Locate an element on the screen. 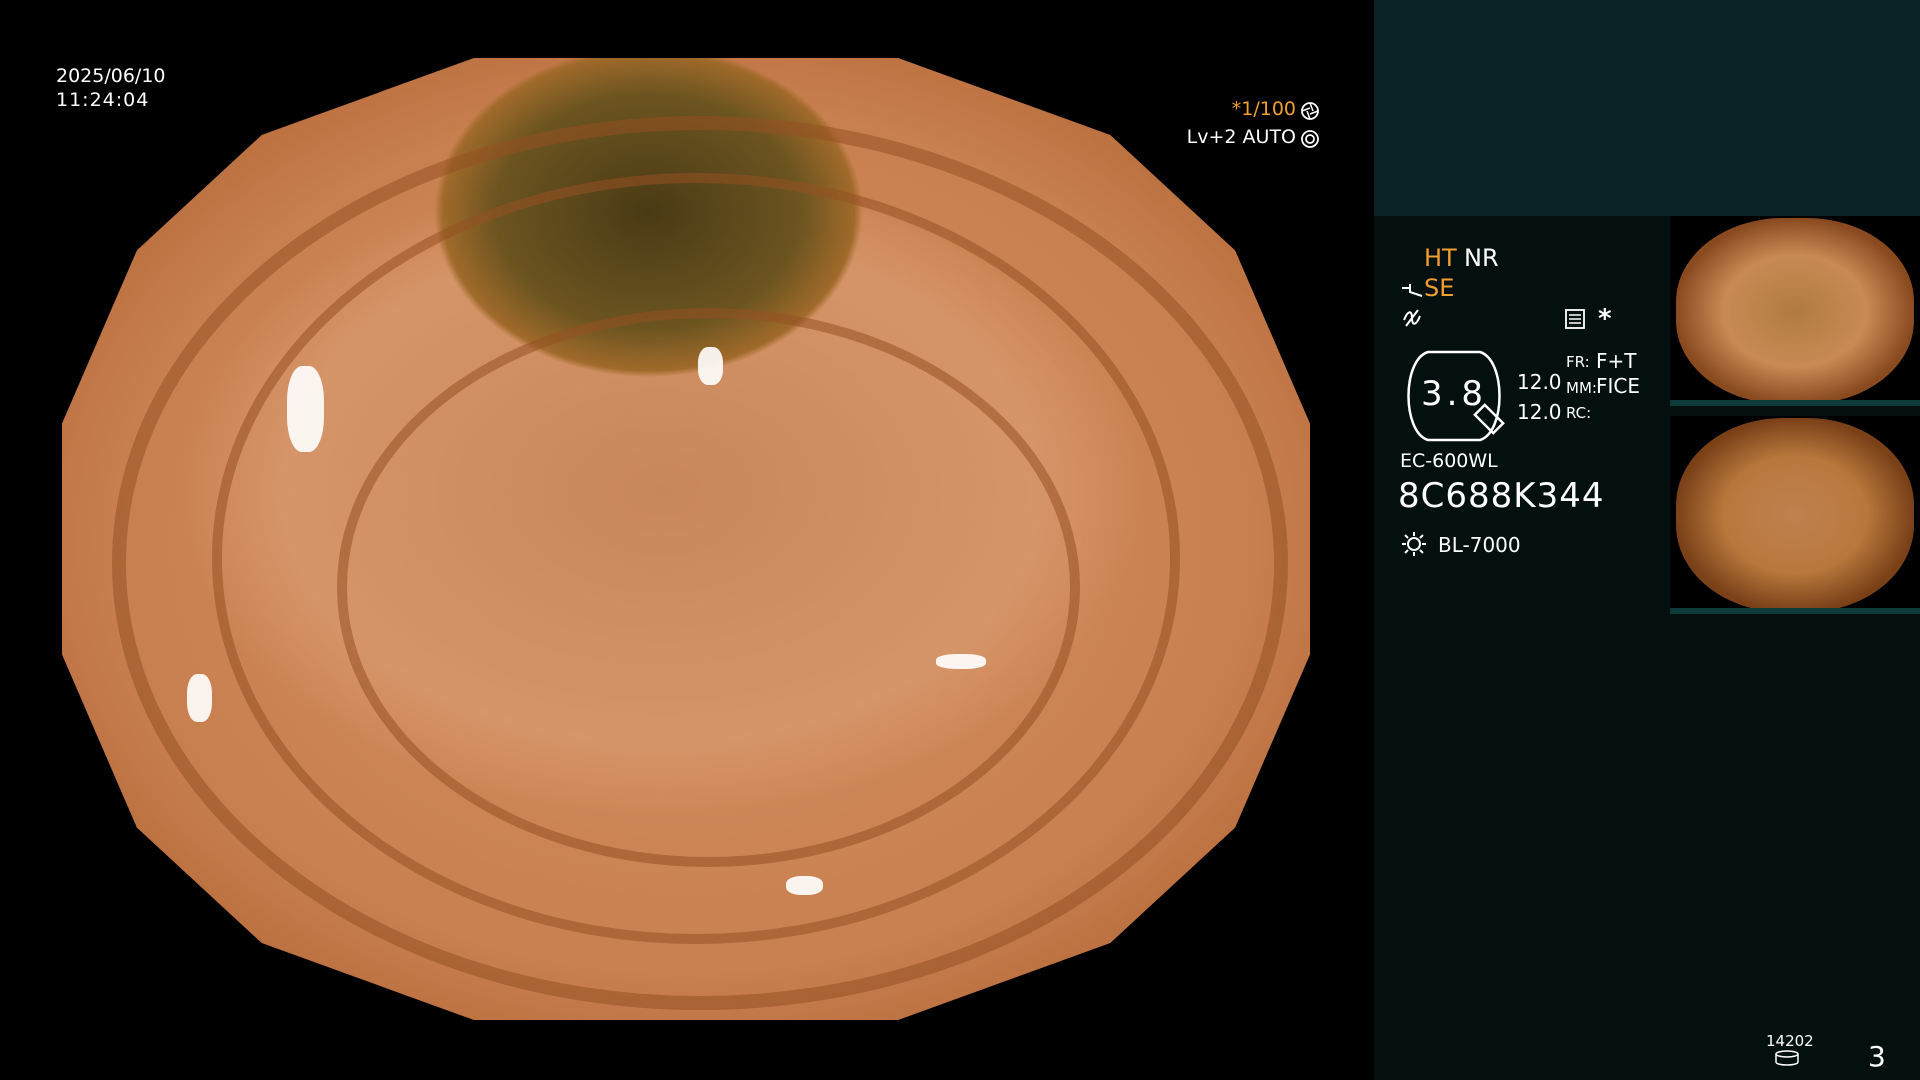 The width and height of the screenshot is (1920, 1080). iris-indicator: Lv+2 AUTO is located at coordinates (1250, 139).